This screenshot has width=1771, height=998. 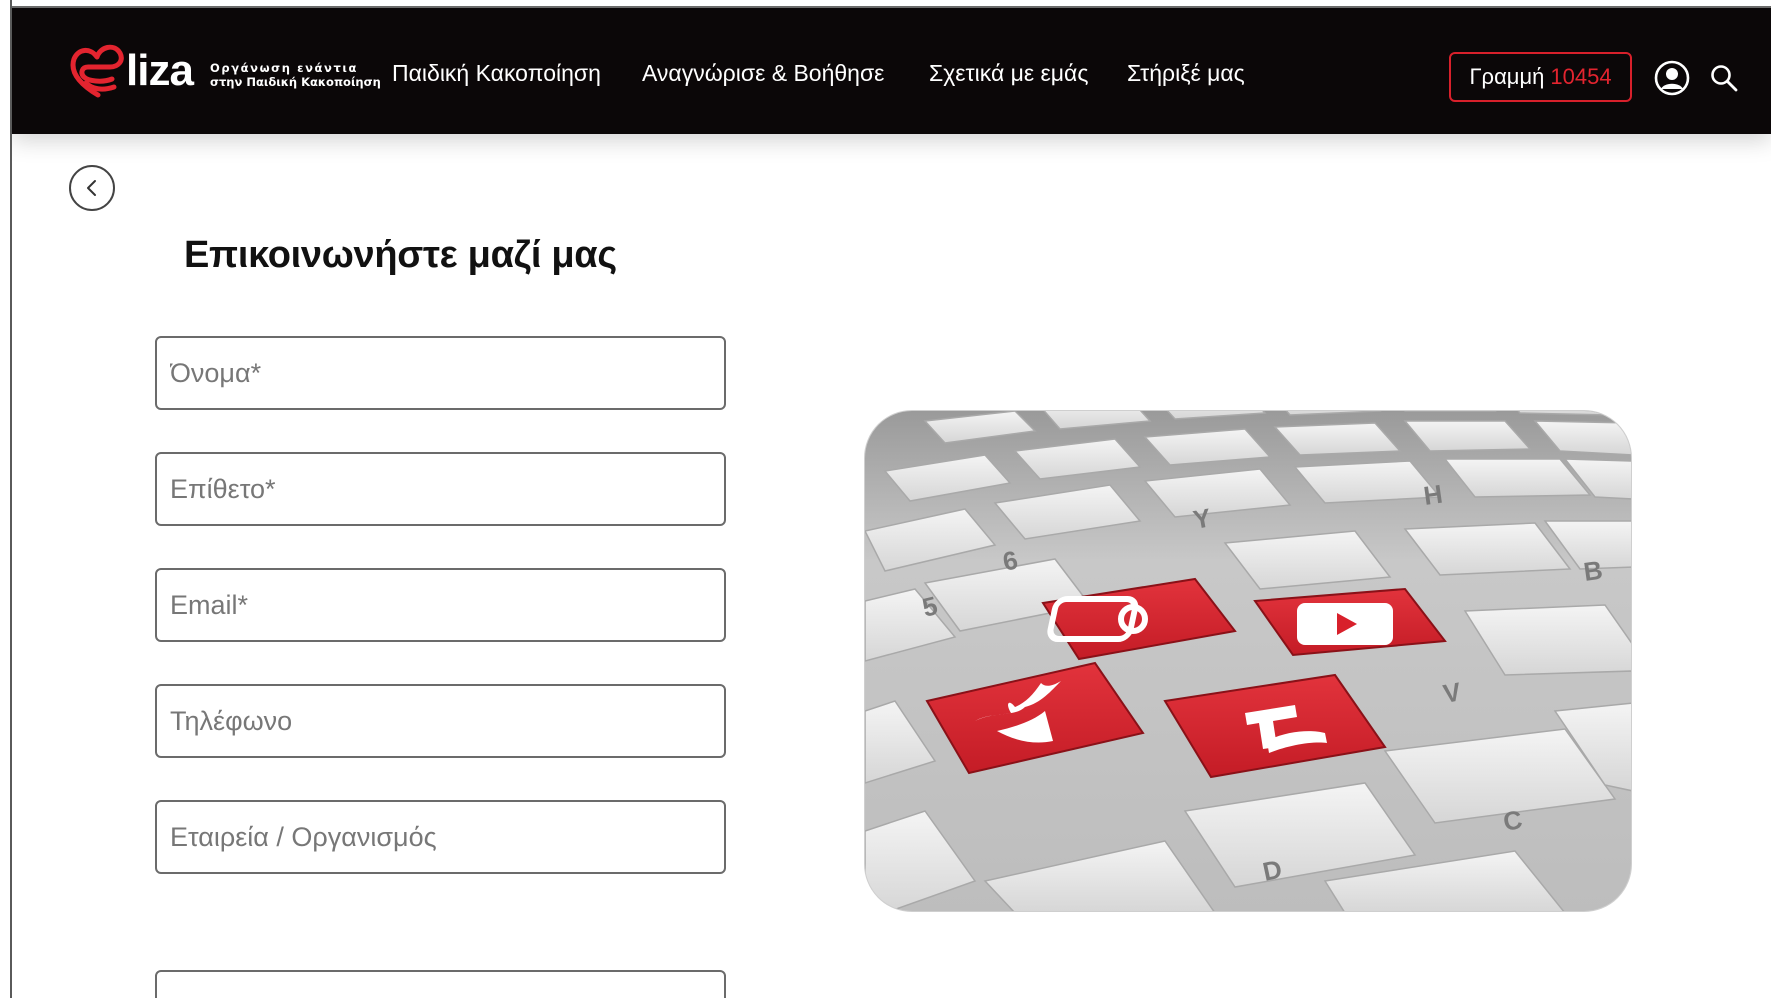 I want to click on logo-wordmark: liza, so click(x=160, y=70).